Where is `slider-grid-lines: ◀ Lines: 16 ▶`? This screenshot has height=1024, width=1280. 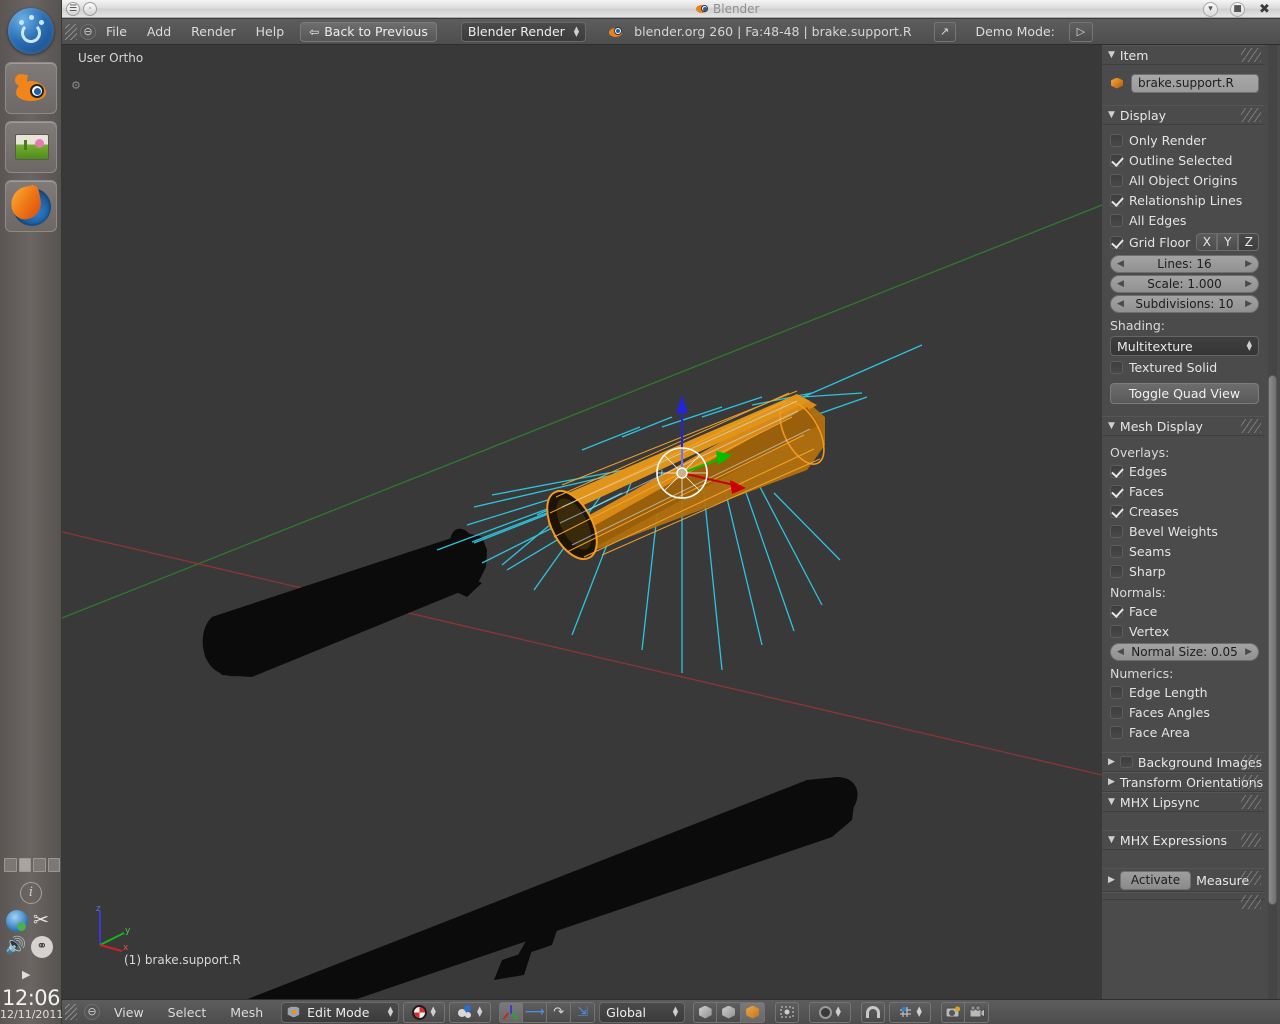 slider-grid-lines: ◀ Lines: 16 ▶ is located at coordinates (1184, 264).